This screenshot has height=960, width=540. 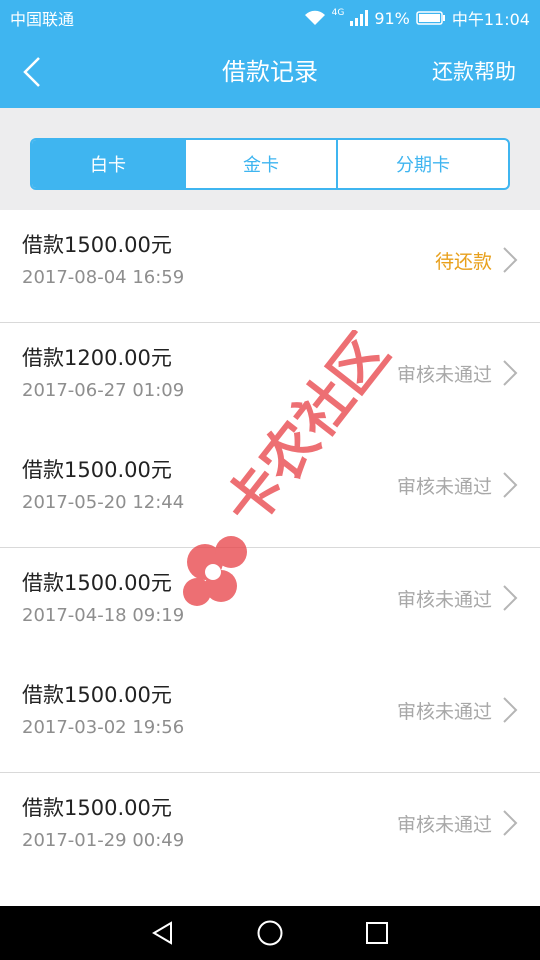 What do you see at coordinates (103, 615) in the screenshot?
I see `loan-date: 2017-04-18 09:19` at bounding box center [103, 615].